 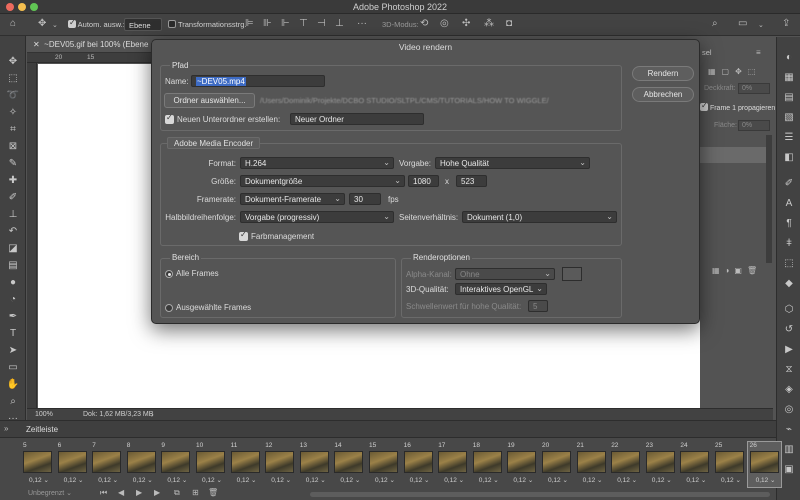 What do you see at coordinates (466, 24) in the screenshot?
I see `3d-pan-icon: ✣` at bounding box center [466, 24].